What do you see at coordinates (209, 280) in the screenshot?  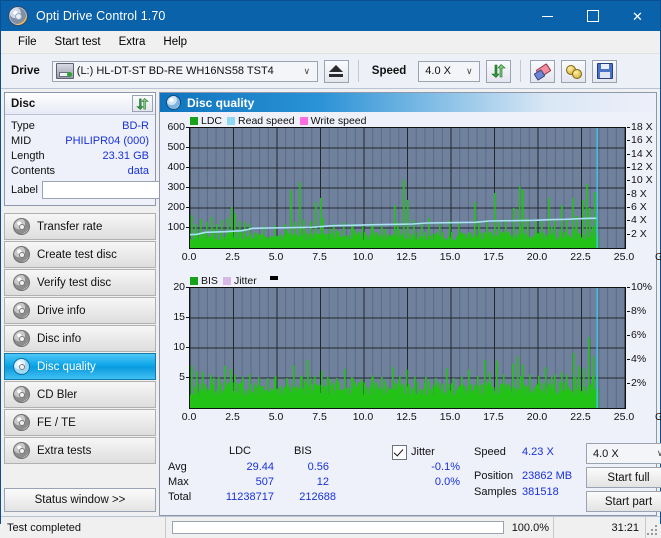 I see `legend-label: BIS` at bounding box center [209, 280].